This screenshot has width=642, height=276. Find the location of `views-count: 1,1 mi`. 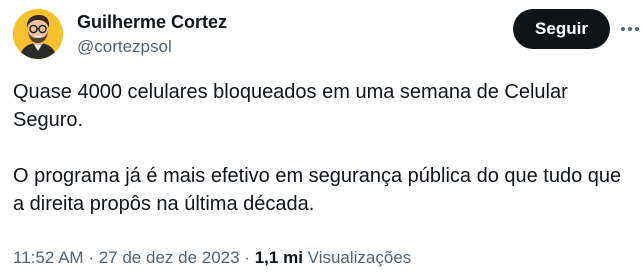

views-count: 1,1 mi is located at coordinates (279, 257).